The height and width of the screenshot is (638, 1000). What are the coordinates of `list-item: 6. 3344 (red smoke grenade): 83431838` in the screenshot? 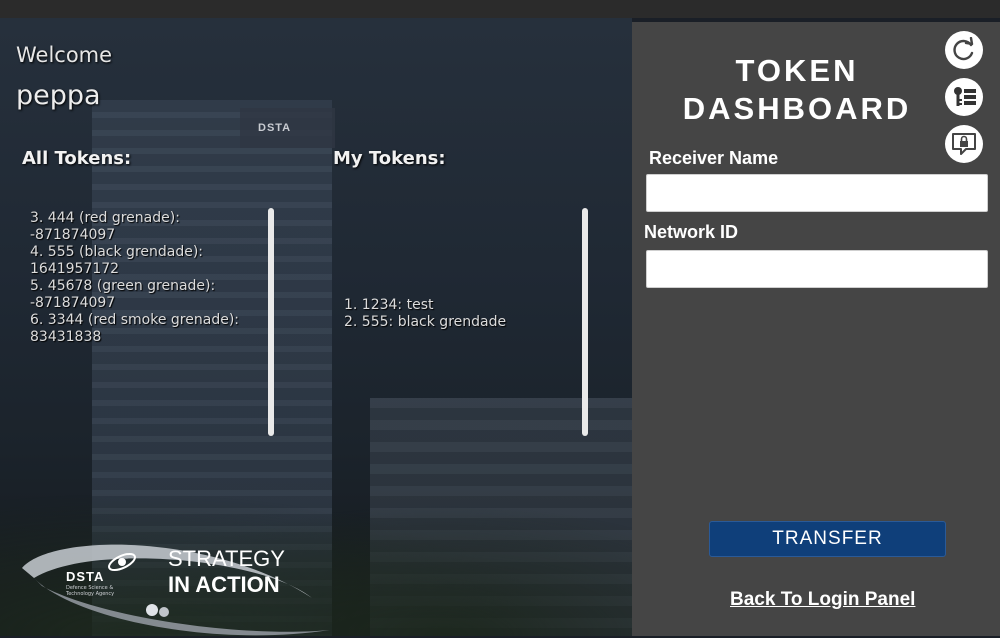 It's located at (134, 328).